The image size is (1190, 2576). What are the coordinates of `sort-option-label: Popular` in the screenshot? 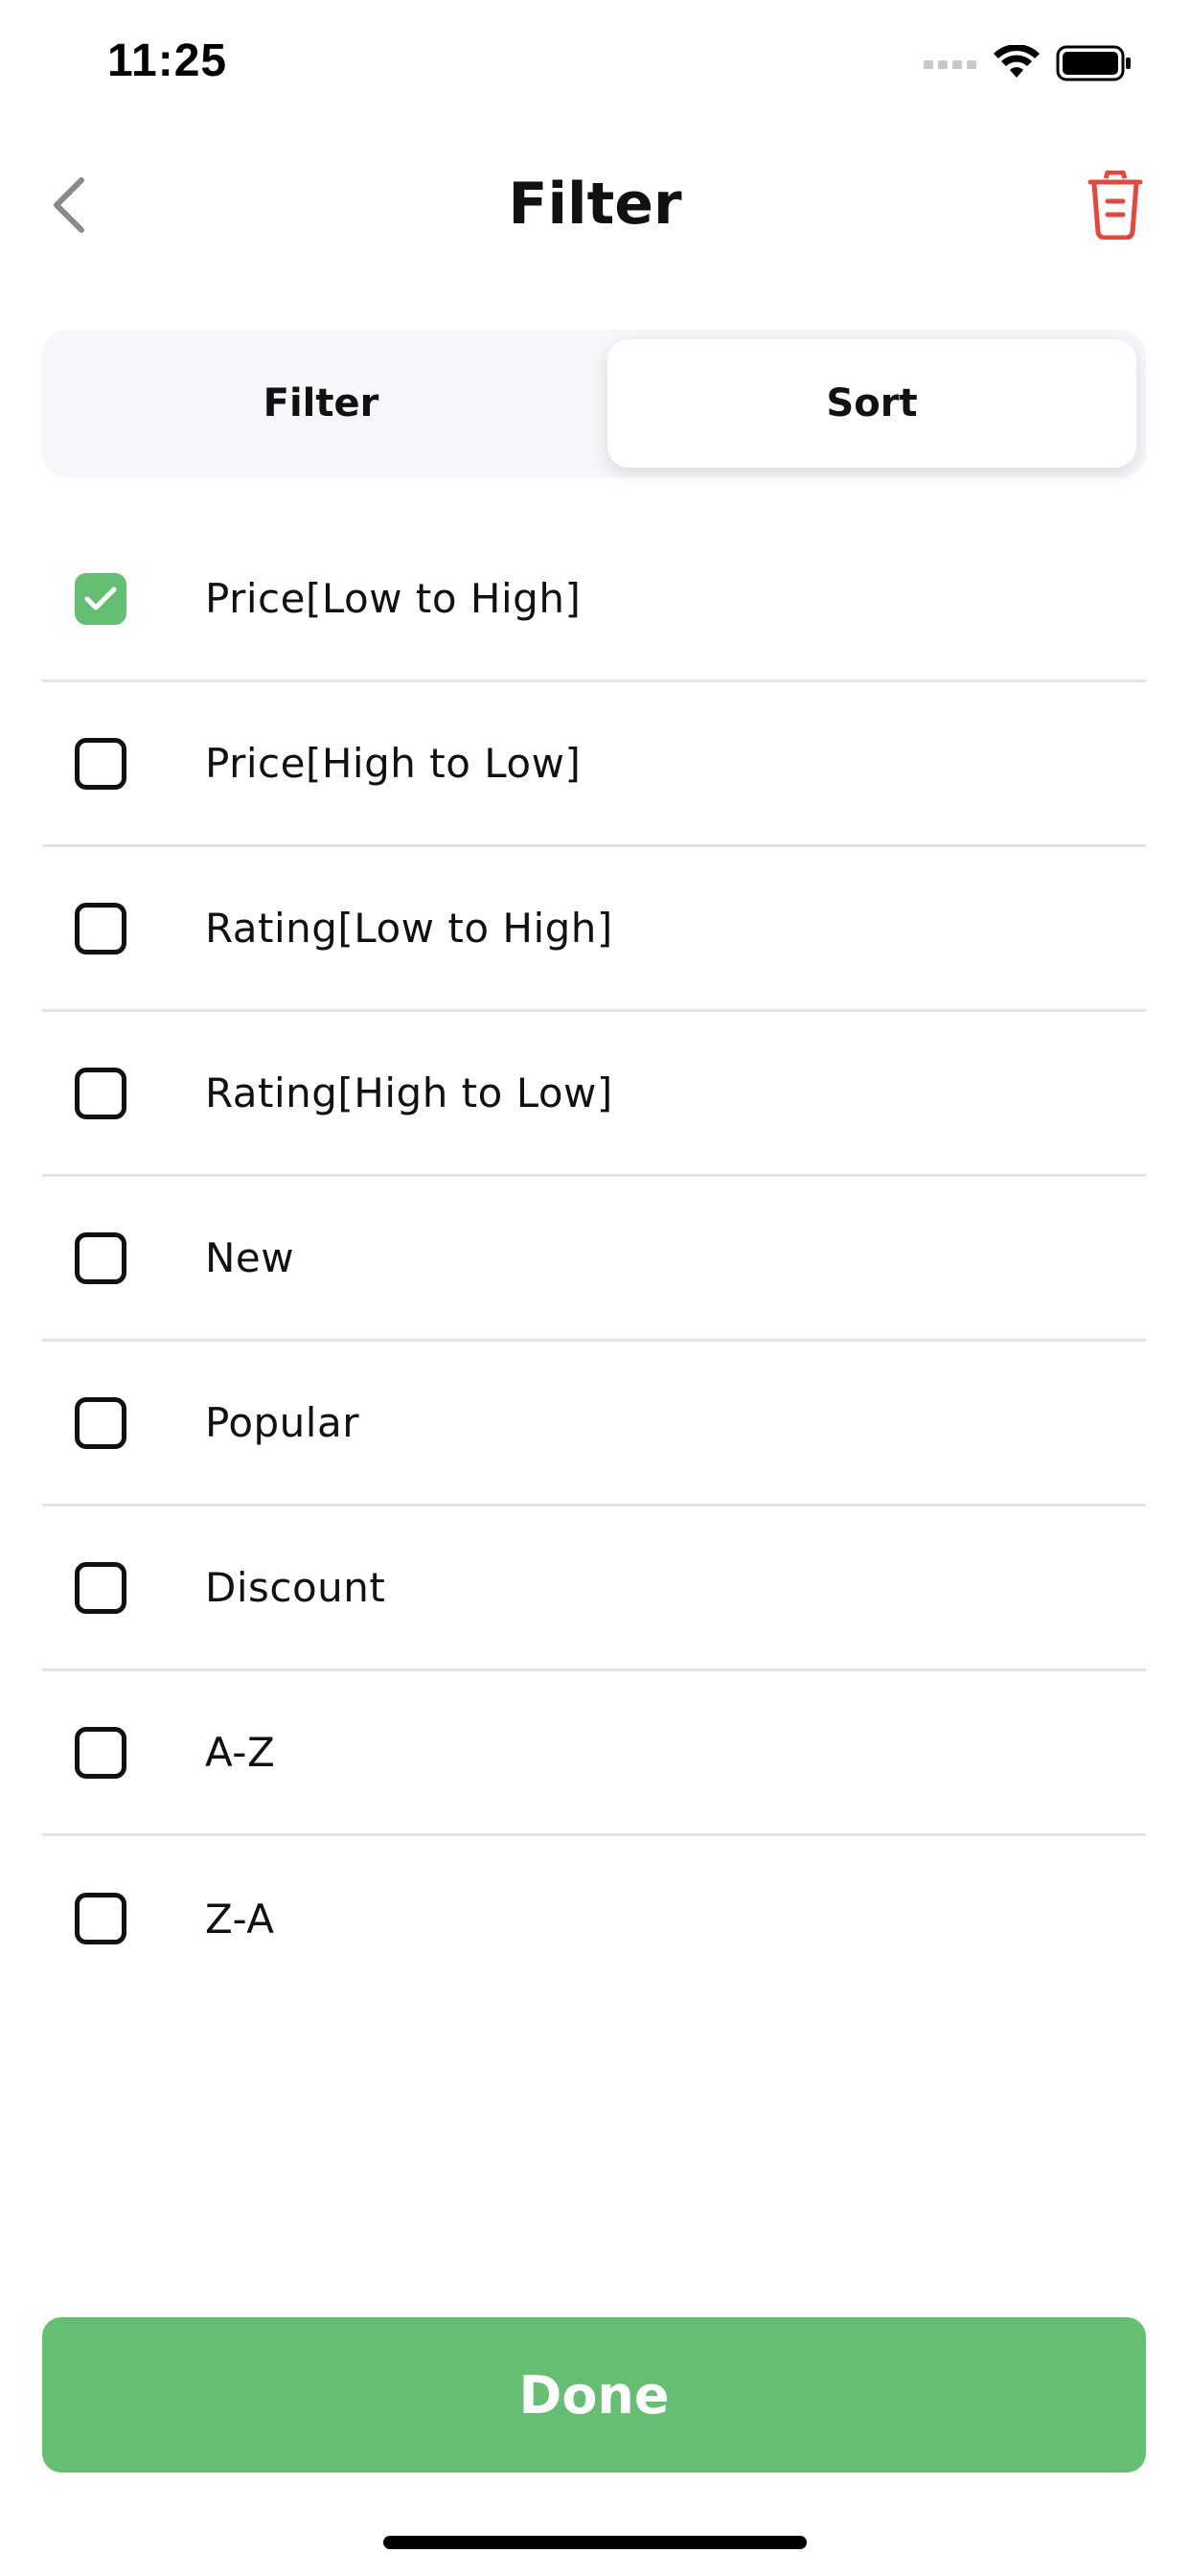 It's located at (282, 1422).